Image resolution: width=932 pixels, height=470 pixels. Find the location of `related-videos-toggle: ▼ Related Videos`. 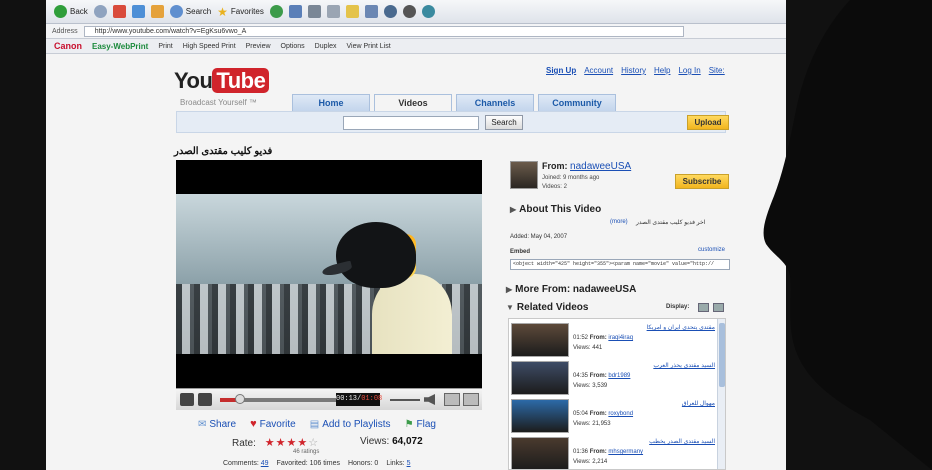

related-videos-toggle: ▼ Related Videos is located at coordinates (547, 307).